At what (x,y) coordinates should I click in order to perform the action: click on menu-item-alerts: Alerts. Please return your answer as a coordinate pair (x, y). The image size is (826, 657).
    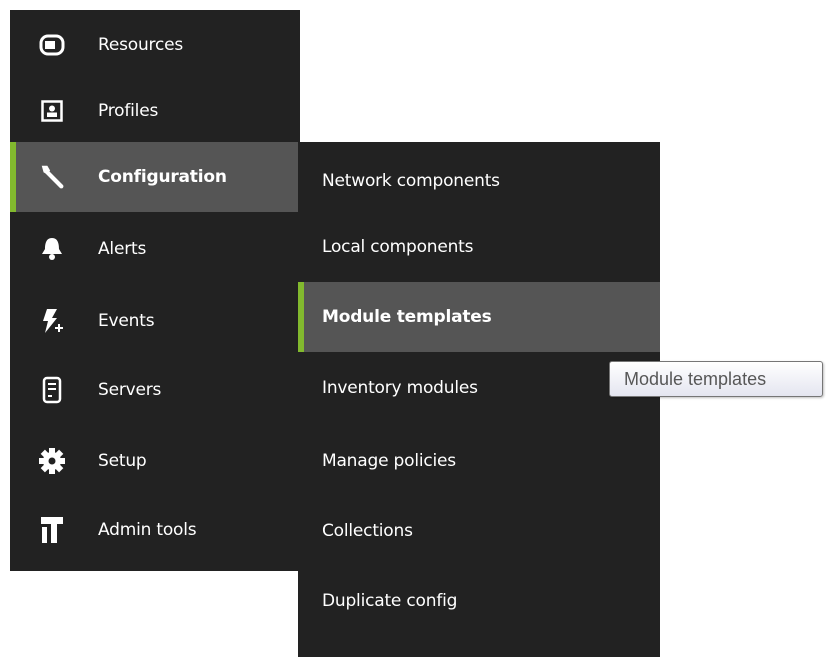
    Looking at the image, I should click on (155, 249).